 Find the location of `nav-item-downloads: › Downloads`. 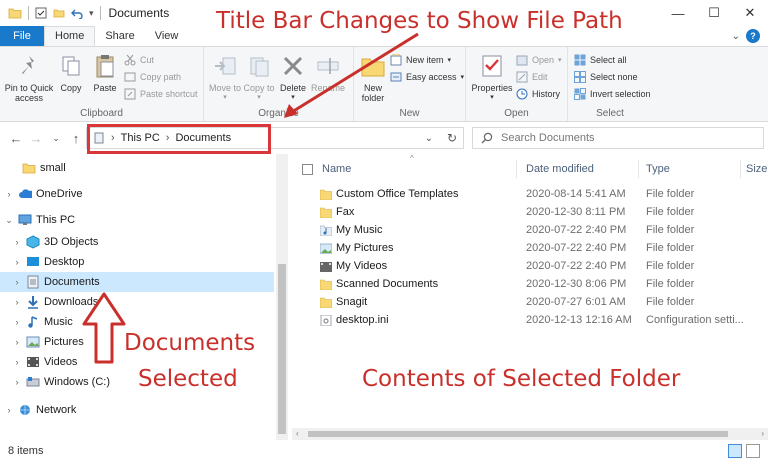

nav-item-downloads: › Downloads is located at coordinates (137, 302).